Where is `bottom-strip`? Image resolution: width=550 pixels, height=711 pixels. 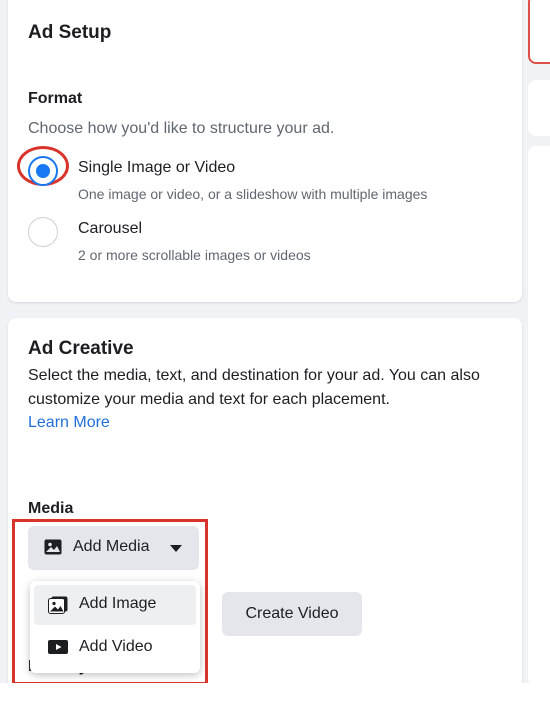 bottom-strip is located at coordinates (275, 697).